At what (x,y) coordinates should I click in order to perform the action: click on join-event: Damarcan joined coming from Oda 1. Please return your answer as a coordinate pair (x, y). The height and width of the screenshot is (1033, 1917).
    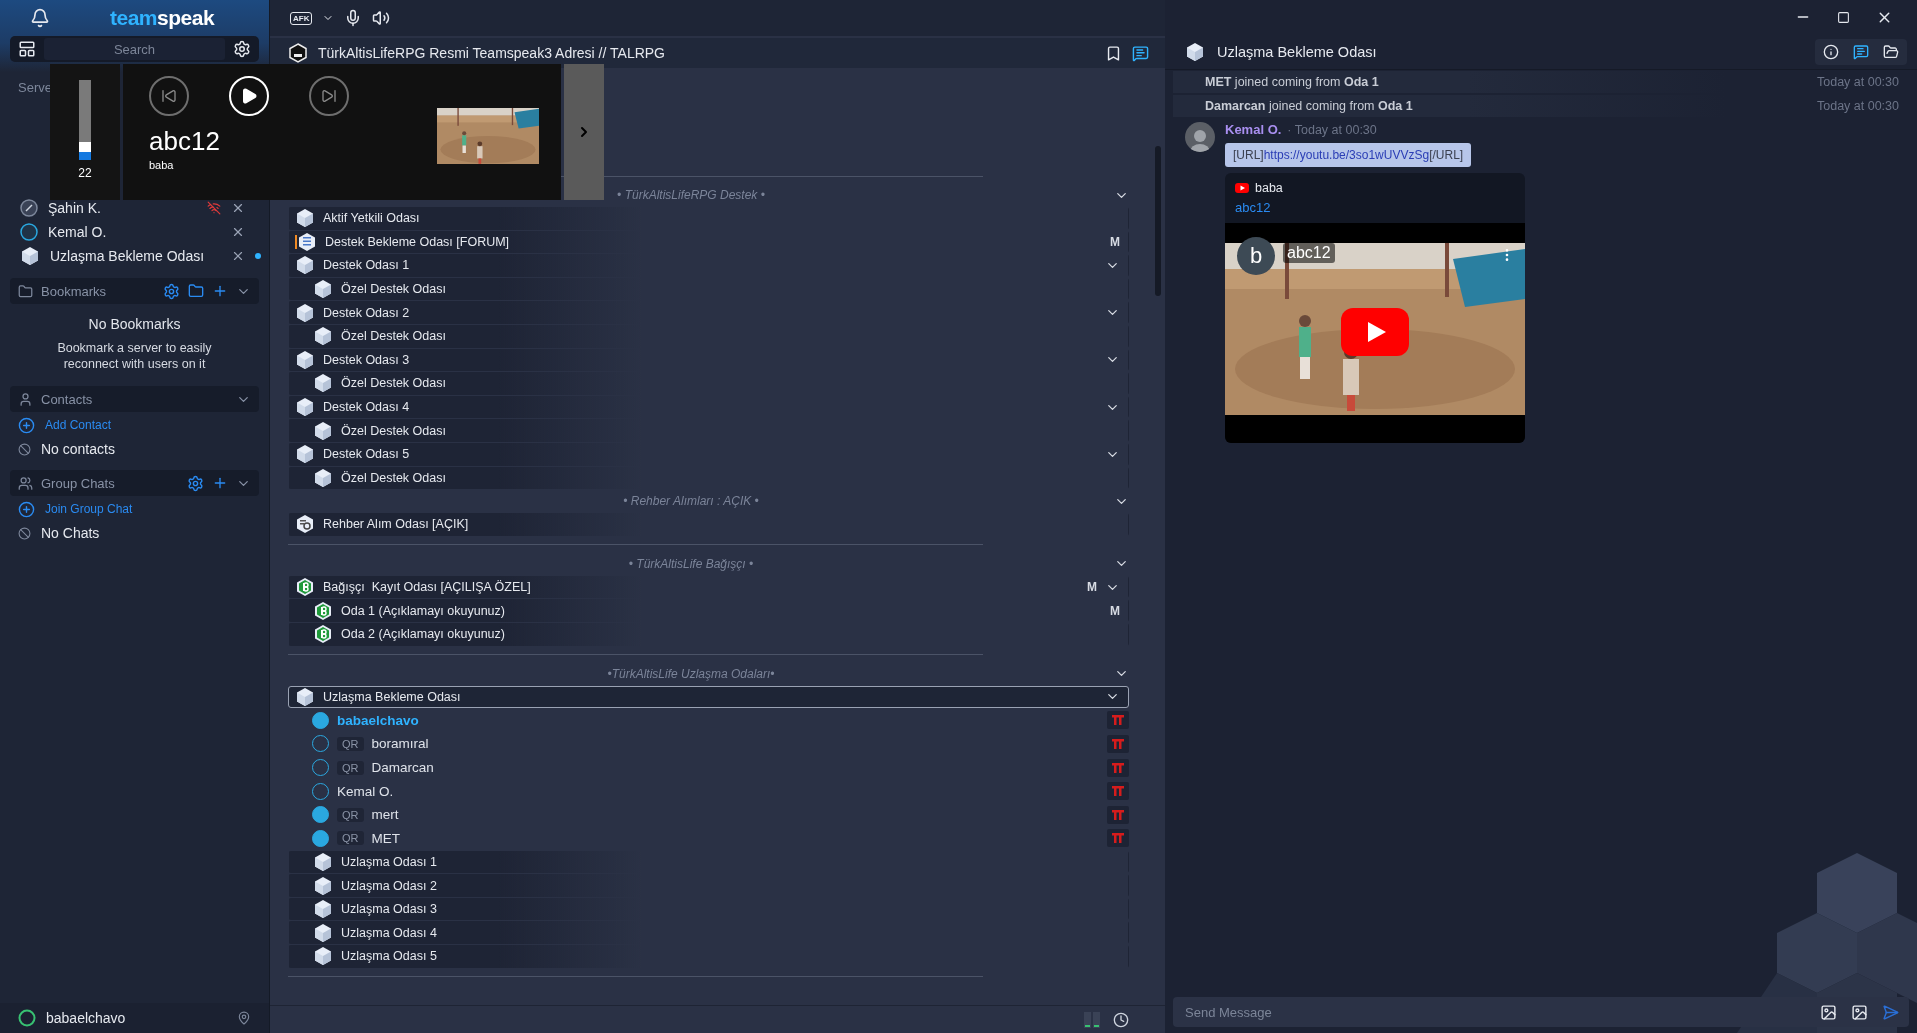
    Looking at the image, I should click on (1309, 106).